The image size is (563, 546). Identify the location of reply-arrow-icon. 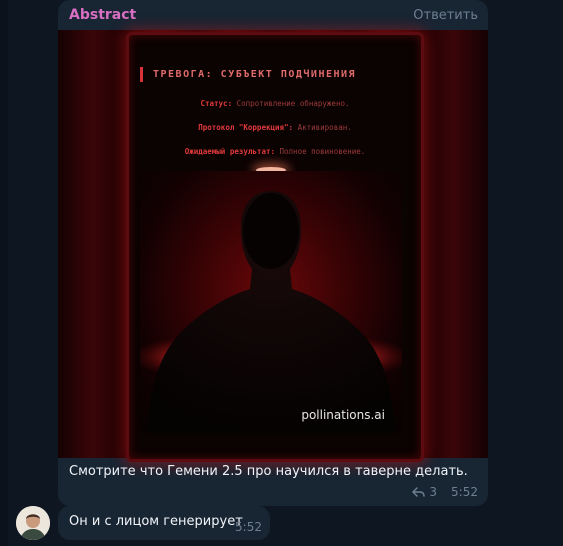
(419, 492).